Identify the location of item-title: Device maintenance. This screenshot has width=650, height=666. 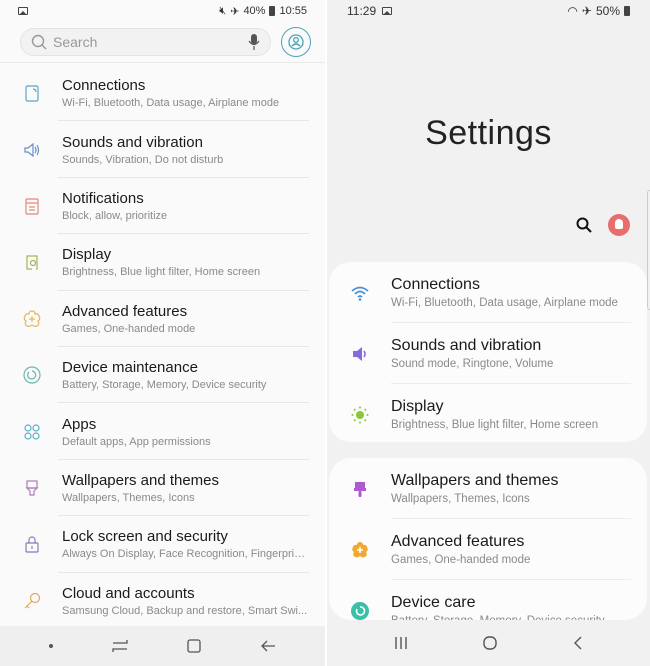
(130, 368).